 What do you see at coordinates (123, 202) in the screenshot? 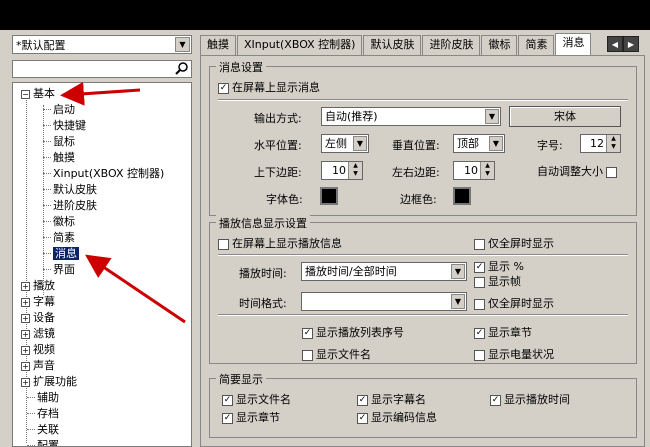
I see `annotation-arrows` at bounding box center [123, 202].